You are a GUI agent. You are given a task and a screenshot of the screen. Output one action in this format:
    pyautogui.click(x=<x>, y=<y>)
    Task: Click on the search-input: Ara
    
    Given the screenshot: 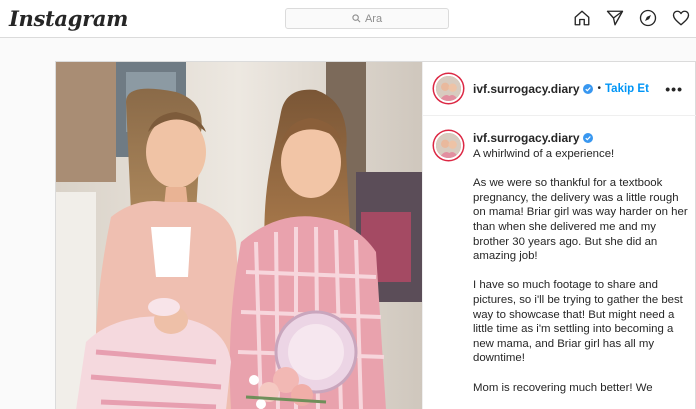 What is the action you would take?
    pyautogui.click(x=367, y=18)
    